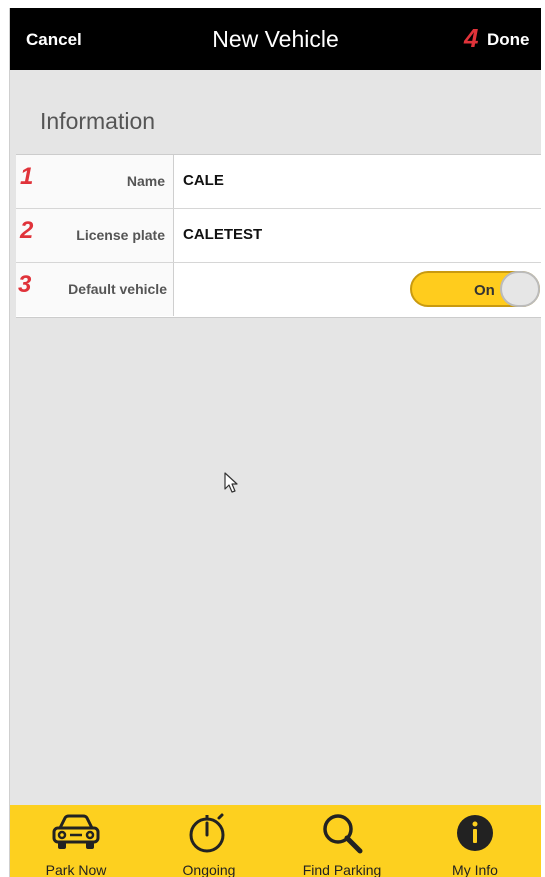 The width and height of the screenshot is (545, 877). Describe the element at coordinates (471, 38) in the screenshot. I see `annotation-marker-4: 4` at that location.